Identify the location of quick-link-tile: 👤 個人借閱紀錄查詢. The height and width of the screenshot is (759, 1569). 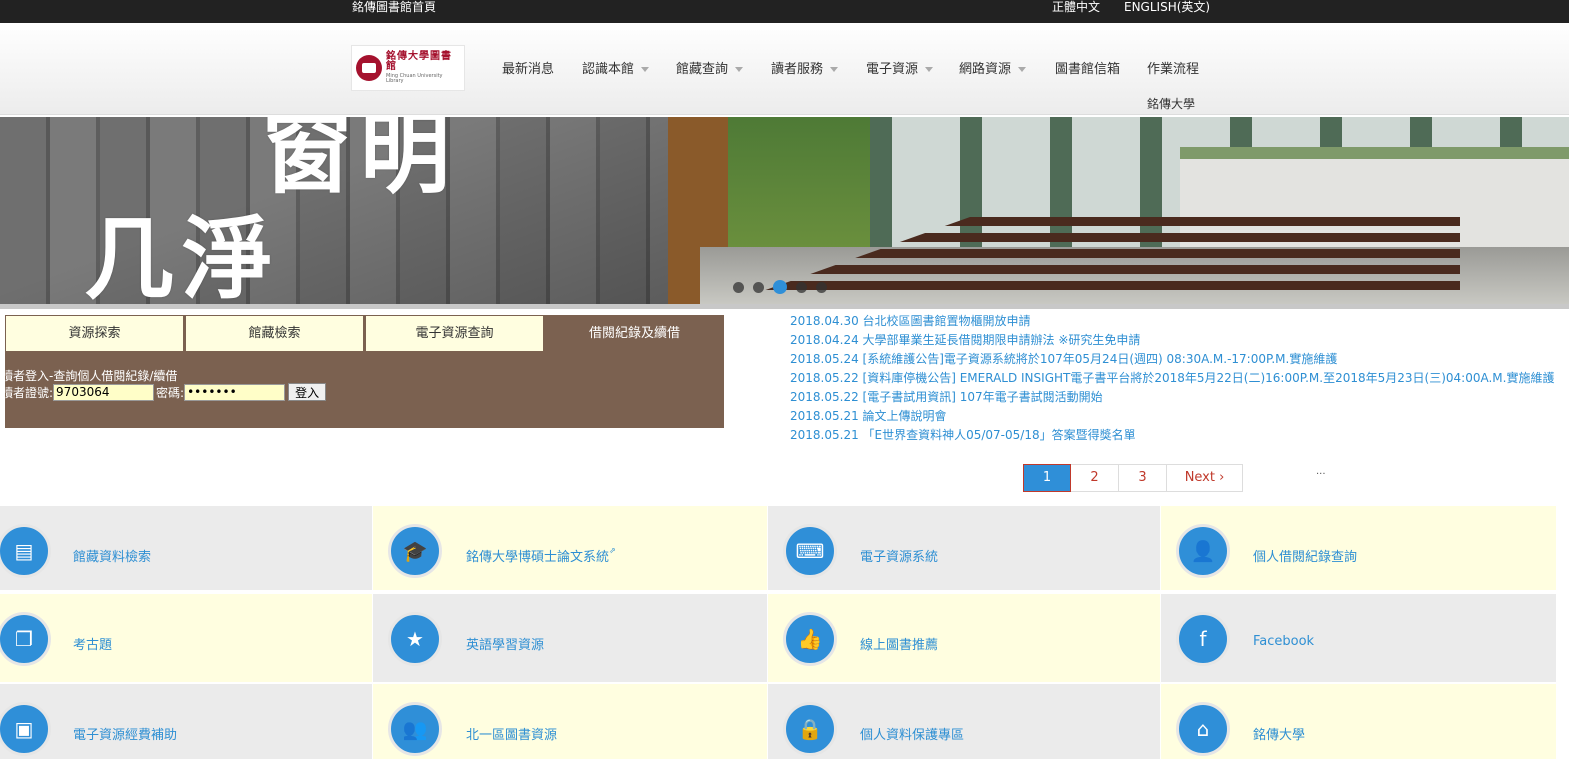
(1358, 548).